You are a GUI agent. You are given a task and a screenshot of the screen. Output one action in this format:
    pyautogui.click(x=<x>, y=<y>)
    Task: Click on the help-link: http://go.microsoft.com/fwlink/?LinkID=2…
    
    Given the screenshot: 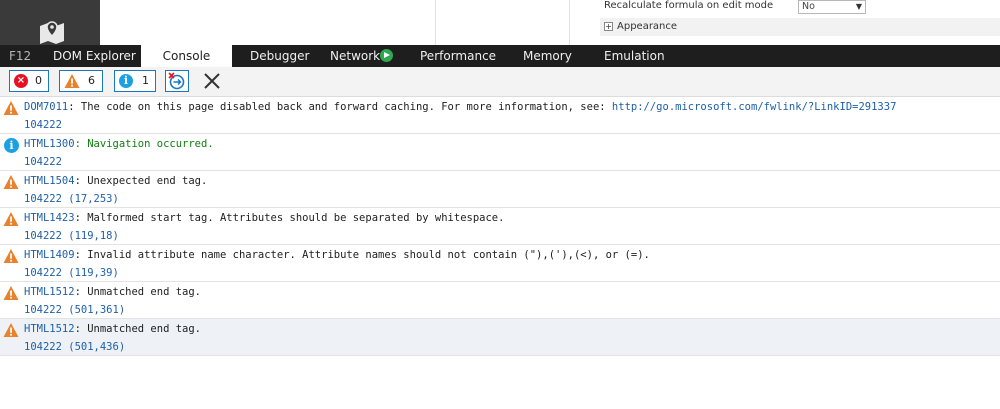 What is the action you would take?
    pyautogui.click(x=754, y=107)
    